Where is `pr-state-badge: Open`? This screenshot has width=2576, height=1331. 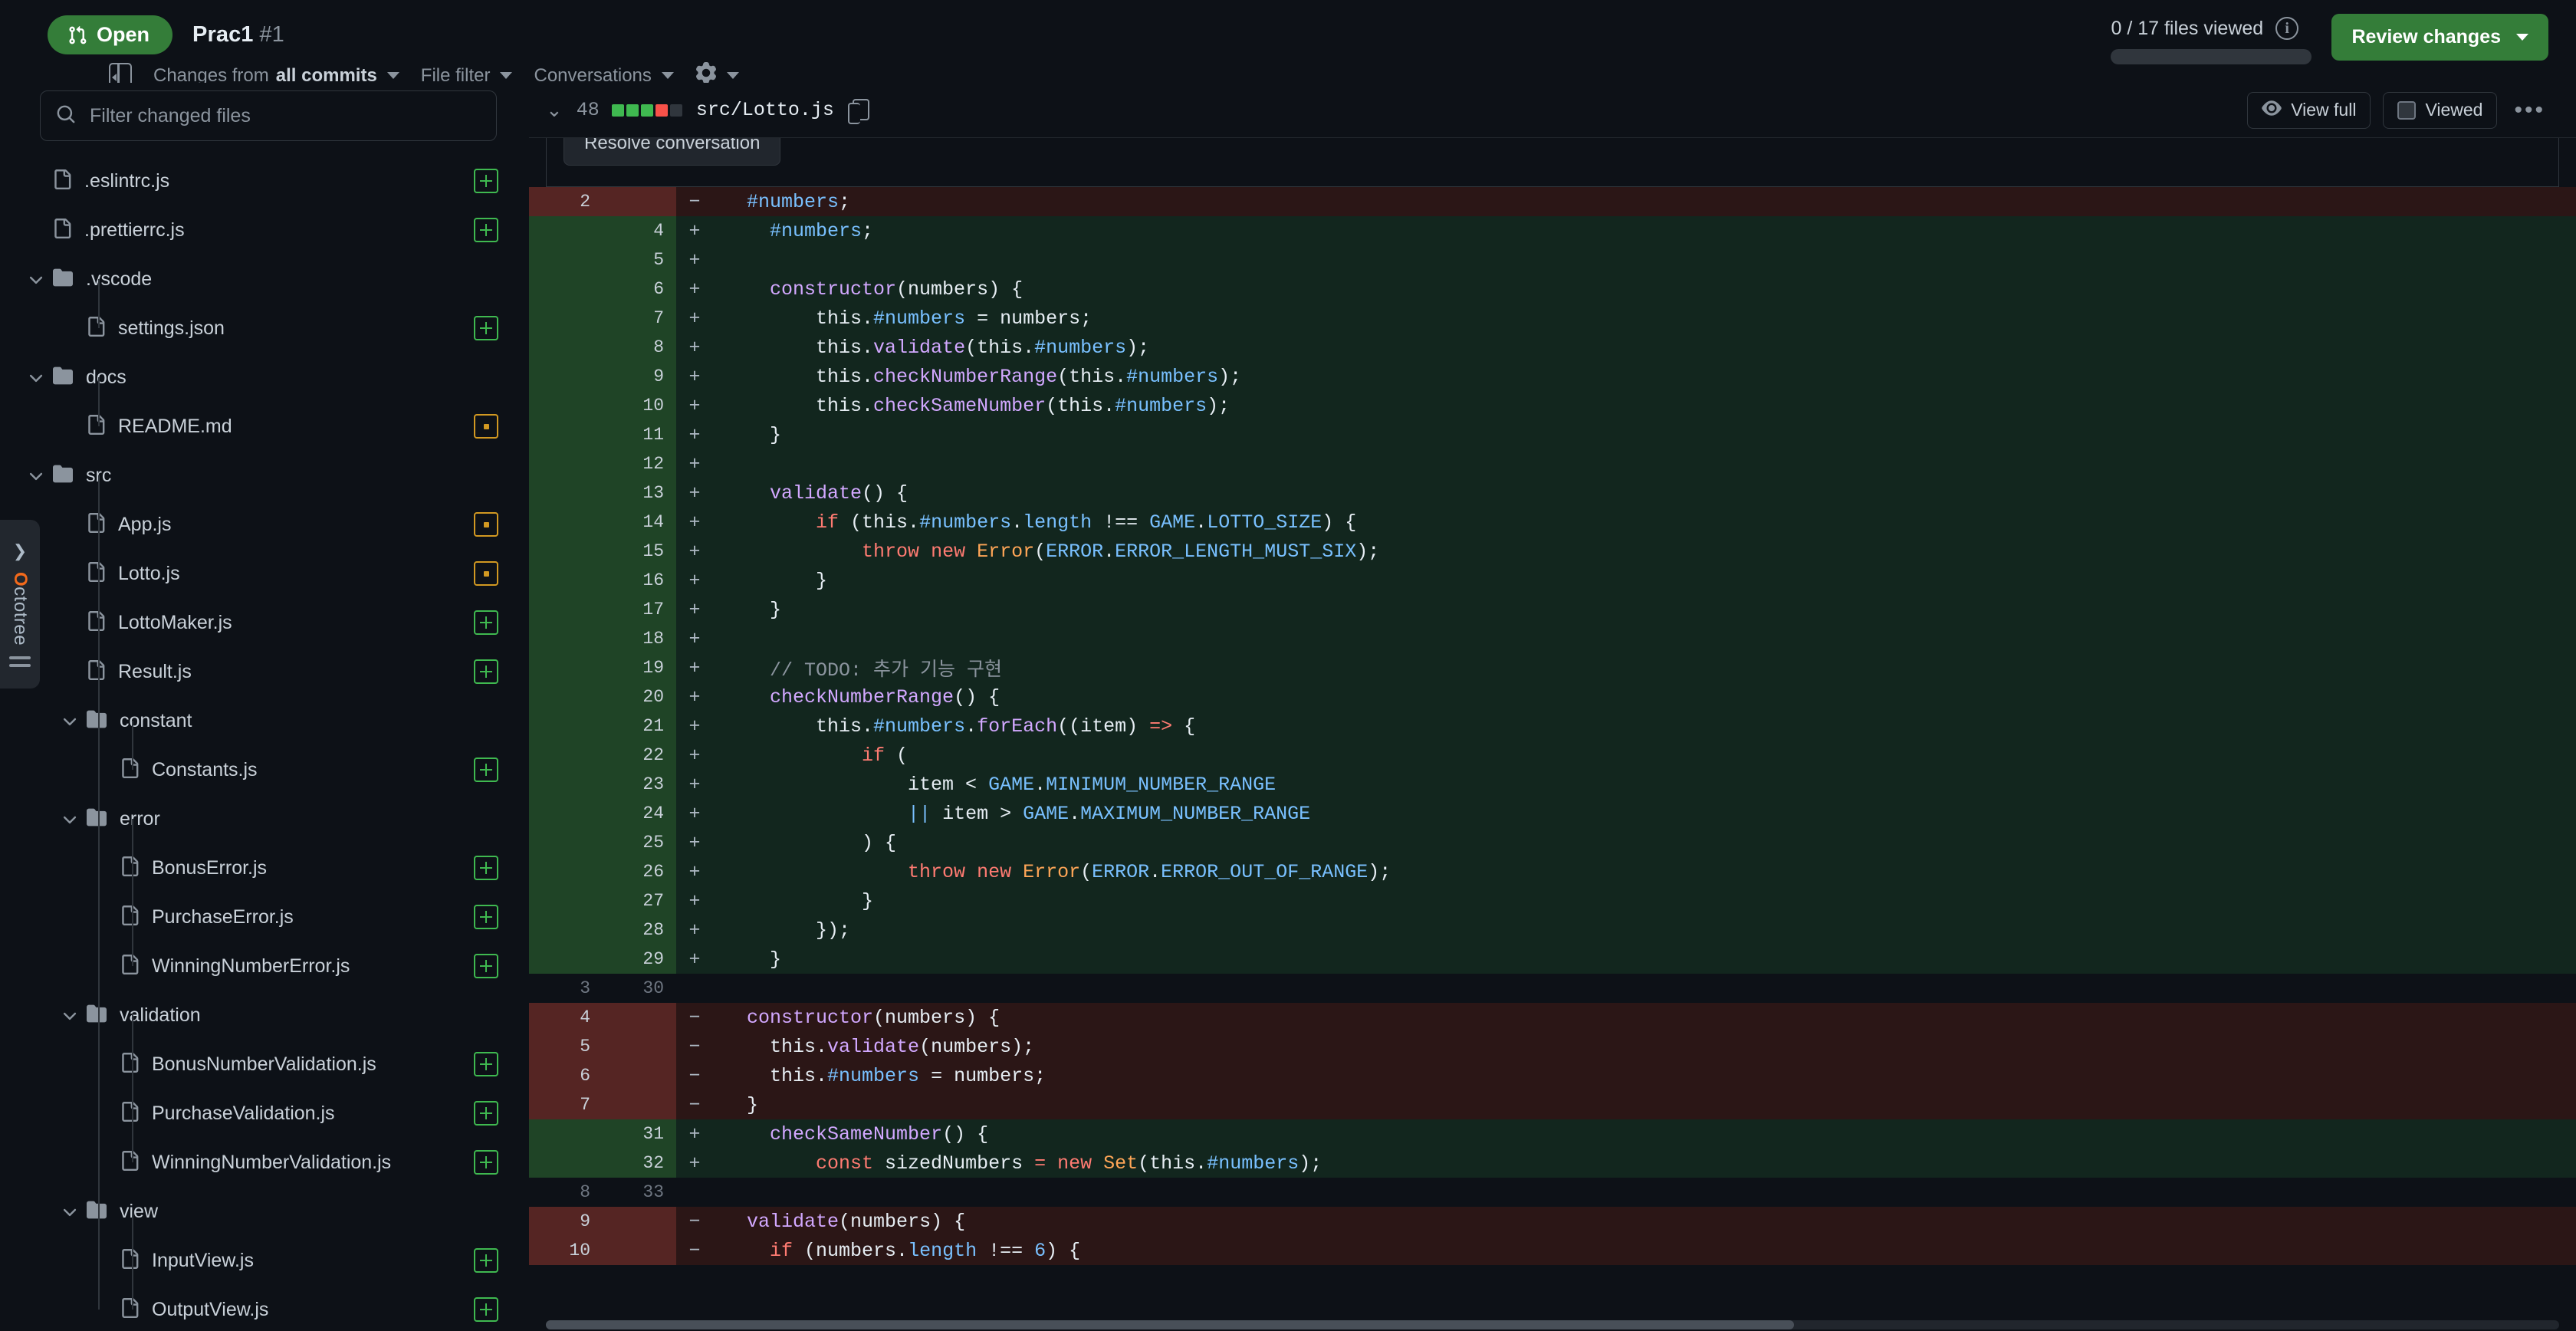 pr-state-badge: Open is located at coordinates (110, 34).